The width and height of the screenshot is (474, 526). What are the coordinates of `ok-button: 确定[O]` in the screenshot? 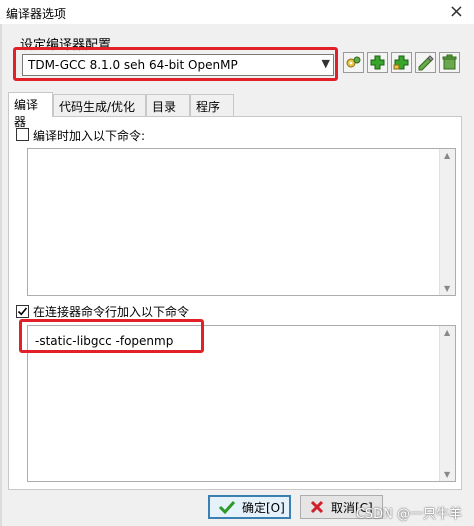 It's located at (249, 507).